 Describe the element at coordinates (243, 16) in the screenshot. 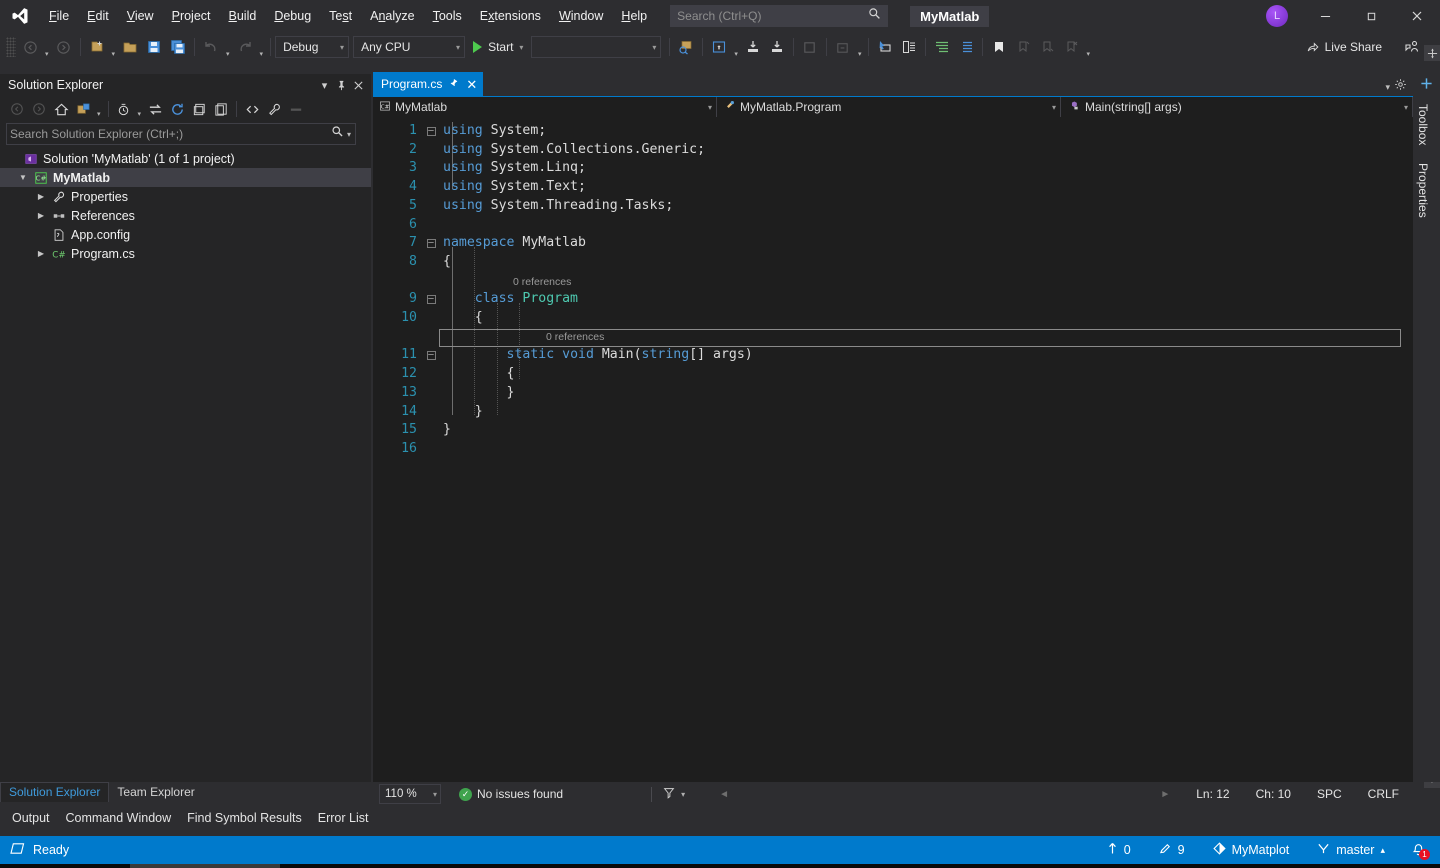

I see `menu-build: Build` at that location.